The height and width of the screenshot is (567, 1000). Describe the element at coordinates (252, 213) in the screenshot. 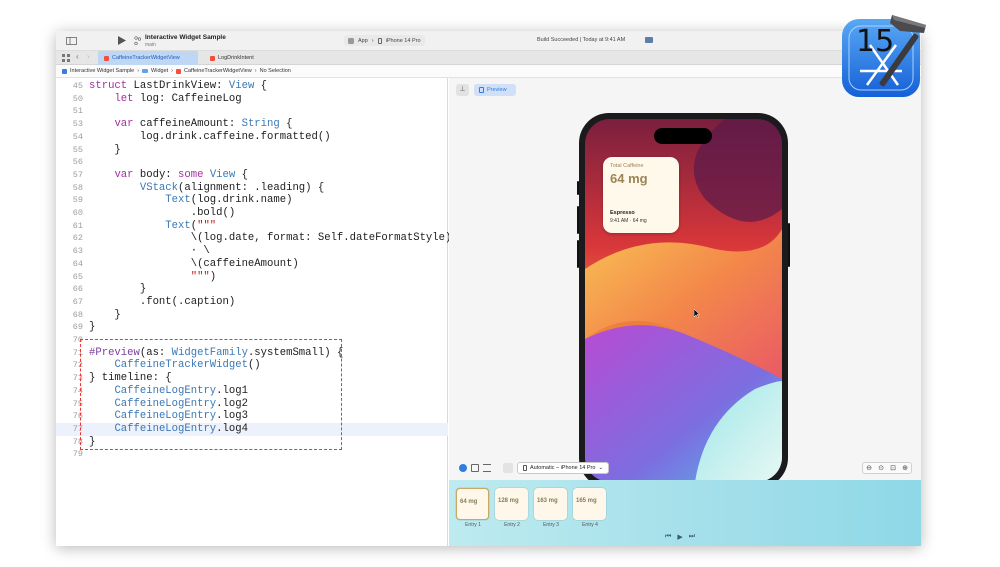

I see `code-line: 60 .bold()` at that location.